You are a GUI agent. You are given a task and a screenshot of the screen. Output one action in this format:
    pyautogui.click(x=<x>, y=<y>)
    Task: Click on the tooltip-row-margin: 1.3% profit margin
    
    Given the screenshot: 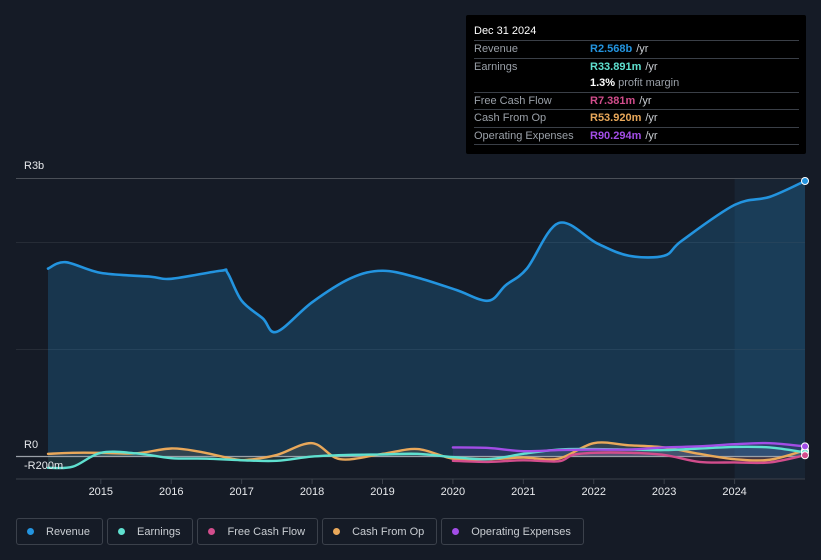 What is the action you would take?
    pyautogui.click(x=636, y=84)
    